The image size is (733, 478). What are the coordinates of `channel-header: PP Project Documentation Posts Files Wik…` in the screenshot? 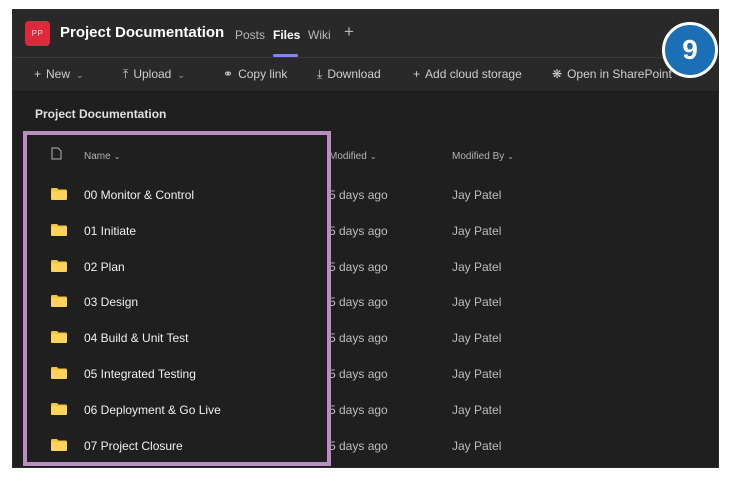 It's located at (365, 34).